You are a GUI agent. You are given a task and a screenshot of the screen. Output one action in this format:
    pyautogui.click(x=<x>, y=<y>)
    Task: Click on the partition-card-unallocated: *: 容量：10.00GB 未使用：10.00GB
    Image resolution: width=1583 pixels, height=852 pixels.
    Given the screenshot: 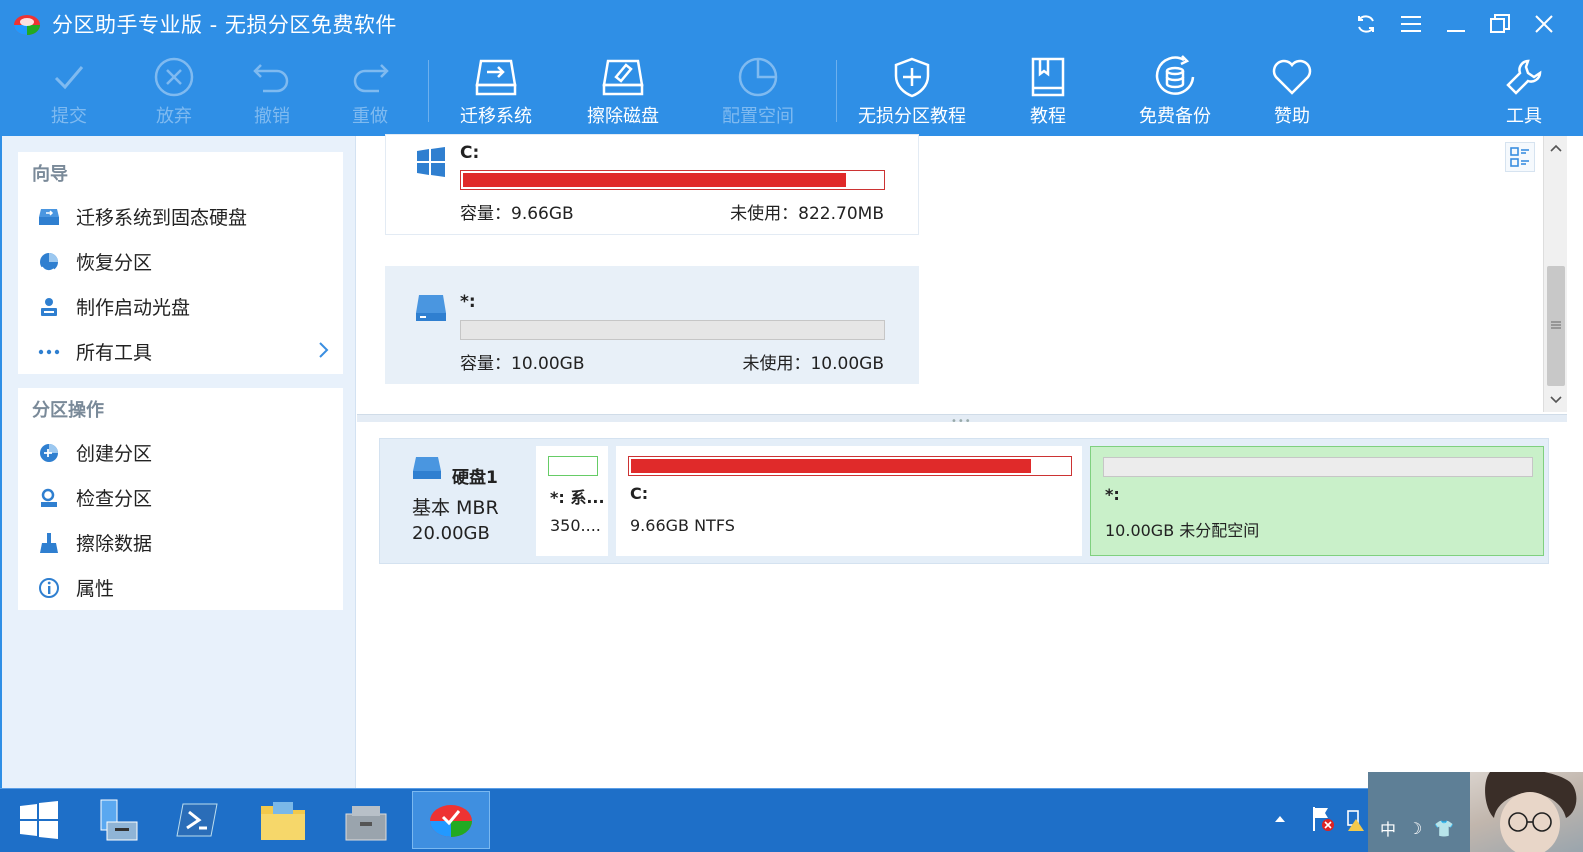 What is the action you would take?
    pyautogui.click(x=652, y=325)
    